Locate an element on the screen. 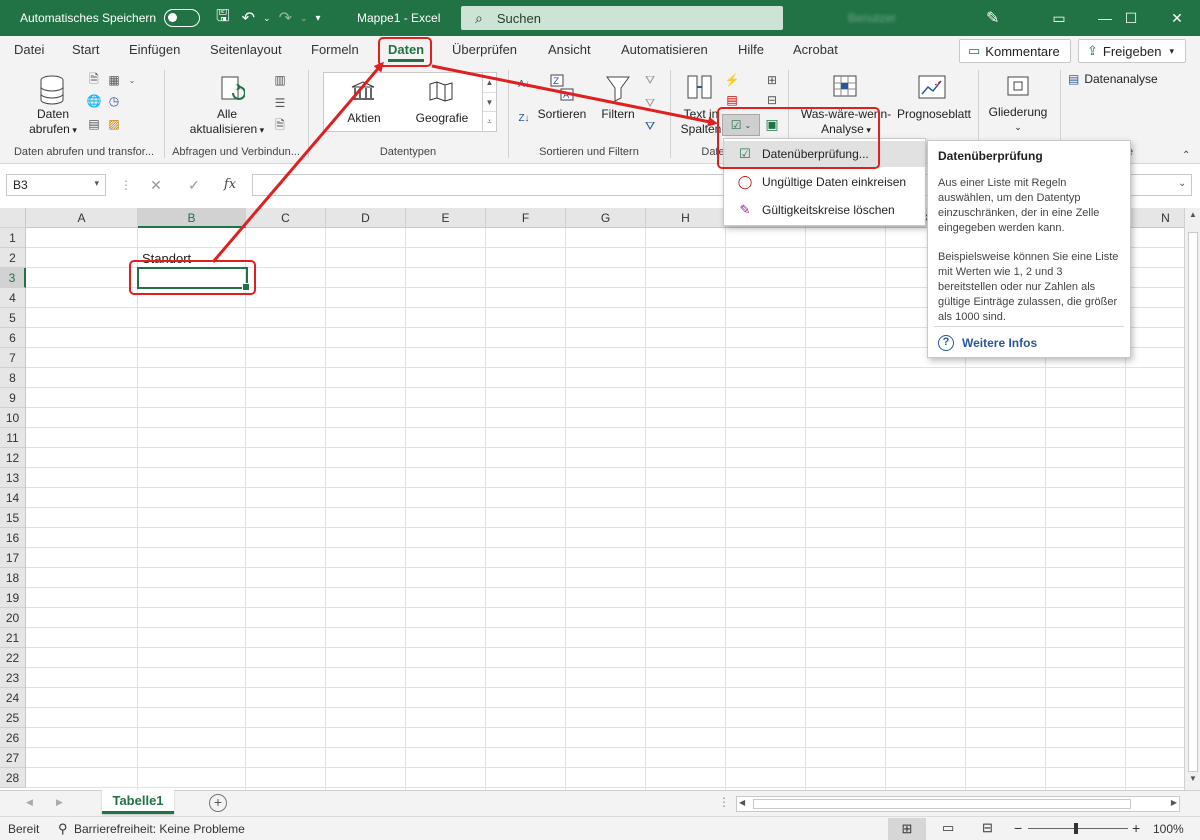 Image resolution: width=1200 pixels, height=840 pixels. consolidate-icon: ⊟ is located at coordinates (772, 100).